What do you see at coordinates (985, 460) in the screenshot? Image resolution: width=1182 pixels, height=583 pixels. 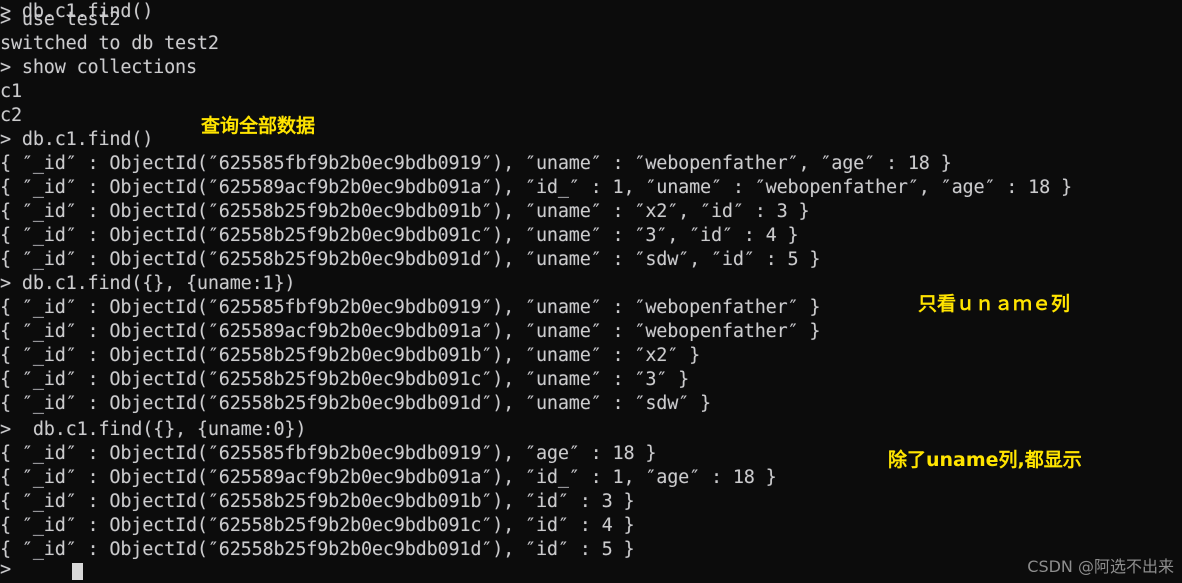 I see `annotation-except-uname: 除了uname列,都显示` at bounding box center [985, 460].